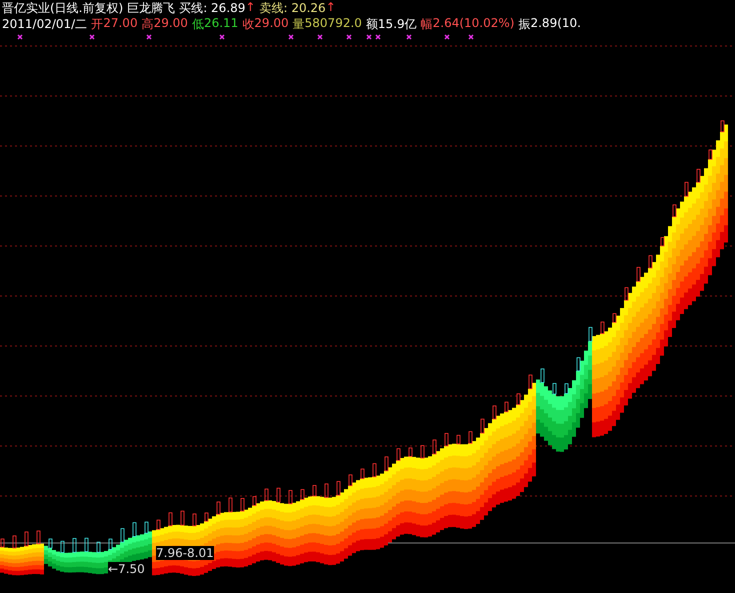 This screenshot has height=593, width=735. What do you see at coordinates (524, 24) in the screenshot?
I see `quote-label: 振` at bounding box center [524, 24].